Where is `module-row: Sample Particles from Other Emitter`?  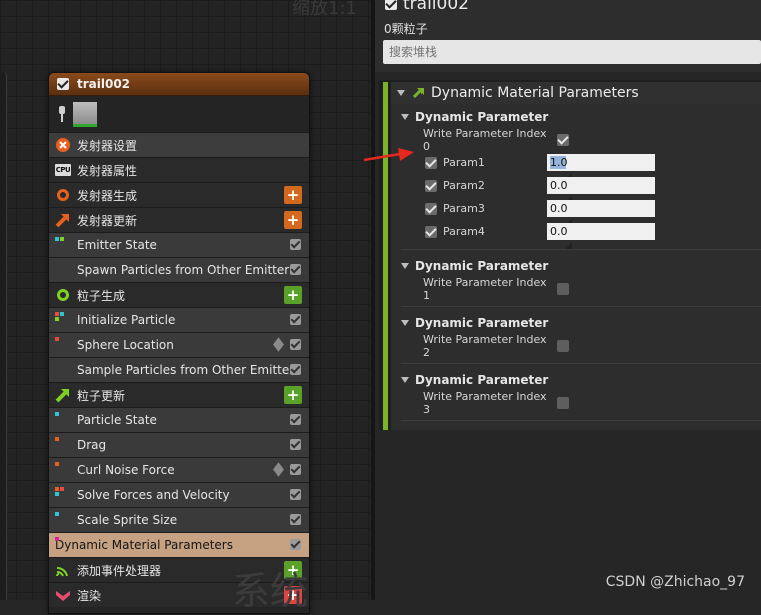
module-row: Sample Particles from Other Emitter is located at coordinates (179, 369).